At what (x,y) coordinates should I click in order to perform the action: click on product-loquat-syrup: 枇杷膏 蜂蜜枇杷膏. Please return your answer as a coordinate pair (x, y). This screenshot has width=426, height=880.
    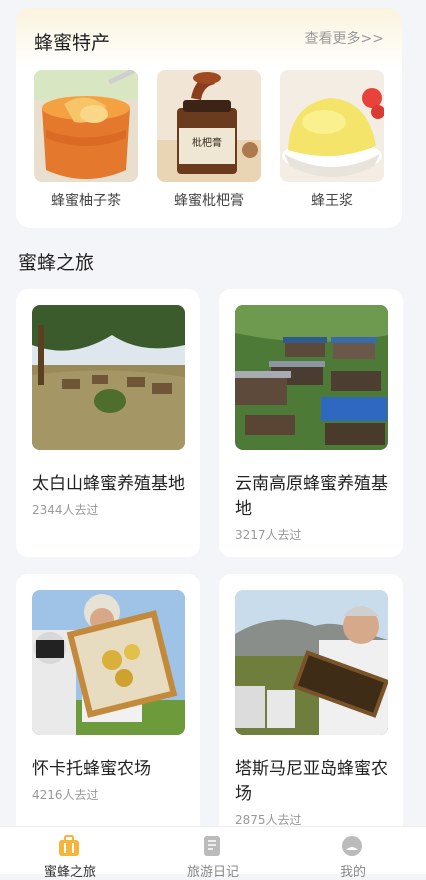
    Looking at the image, I should click on (209, 140).